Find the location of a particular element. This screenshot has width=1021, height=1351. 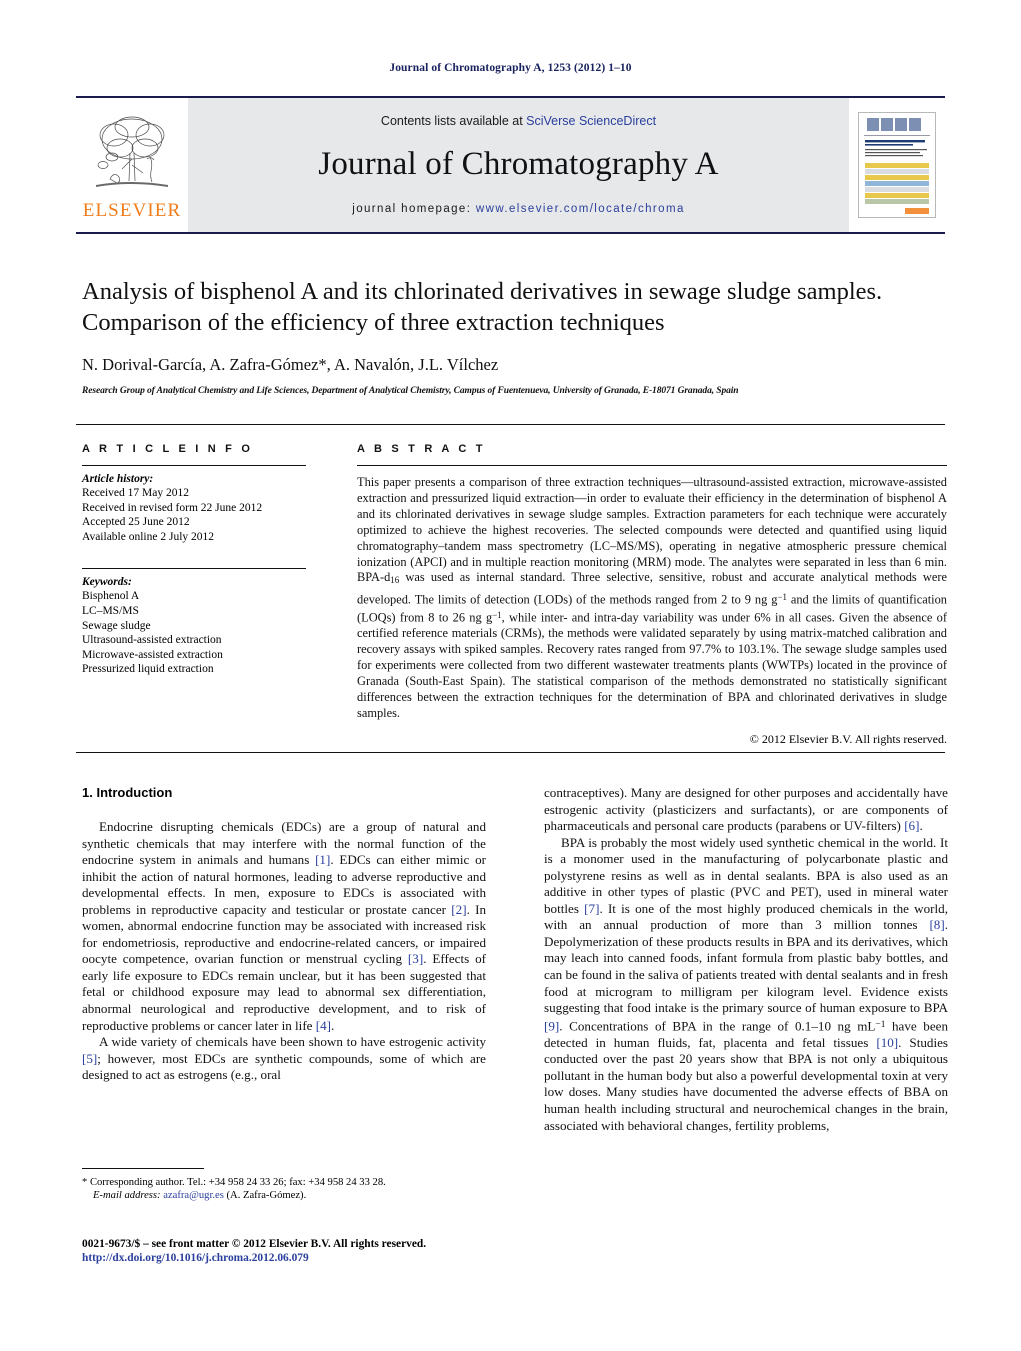

article-info-divider is located at coordinates (194, 465).